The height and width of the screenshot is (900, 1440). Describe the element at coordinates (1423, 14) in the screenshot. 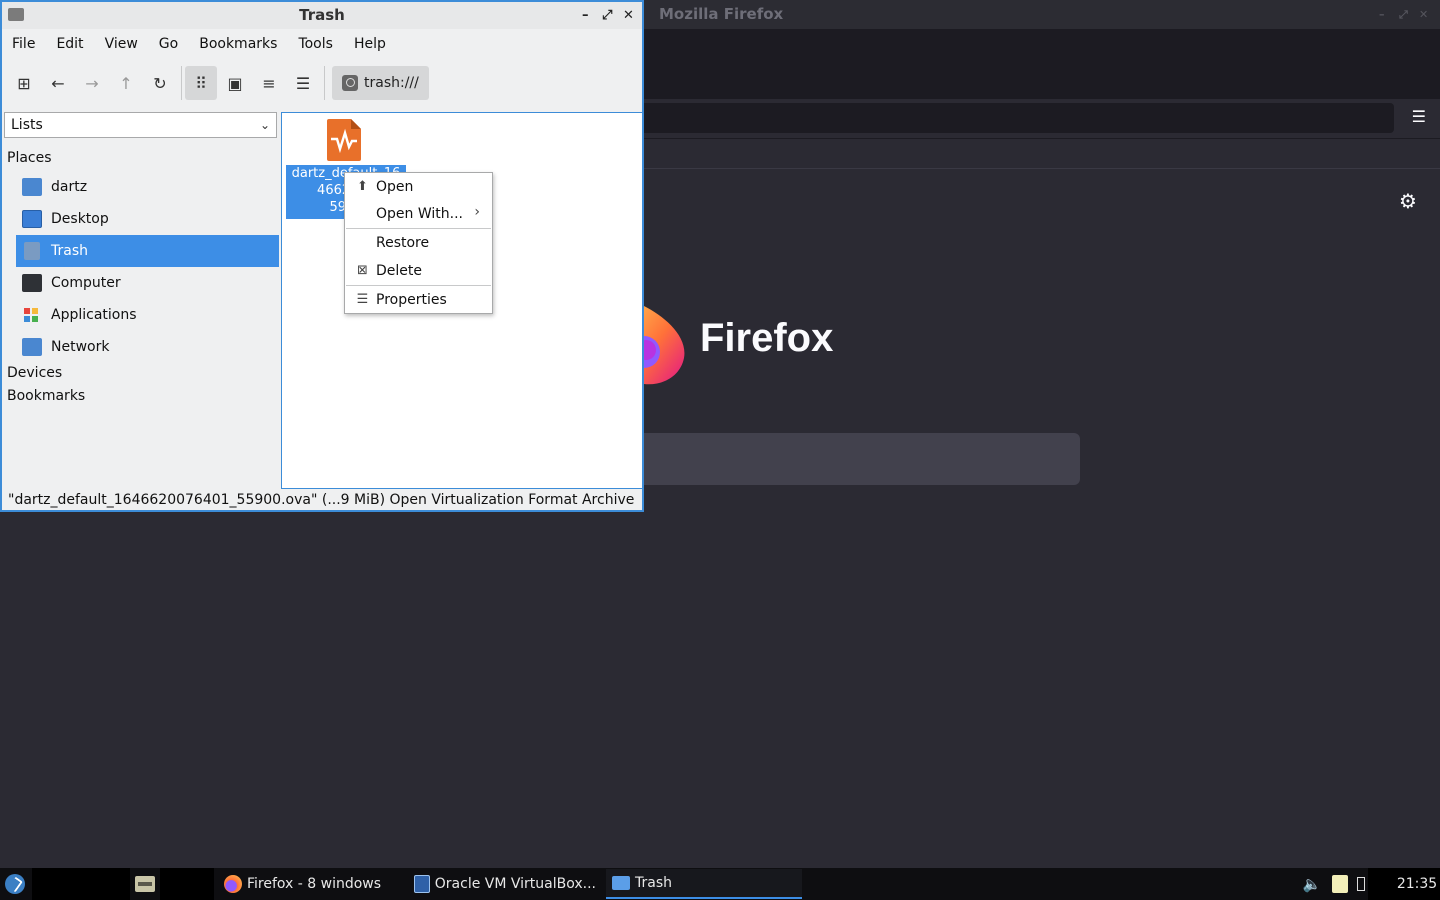

I see `firefox-close-icon: ✕` at that location.